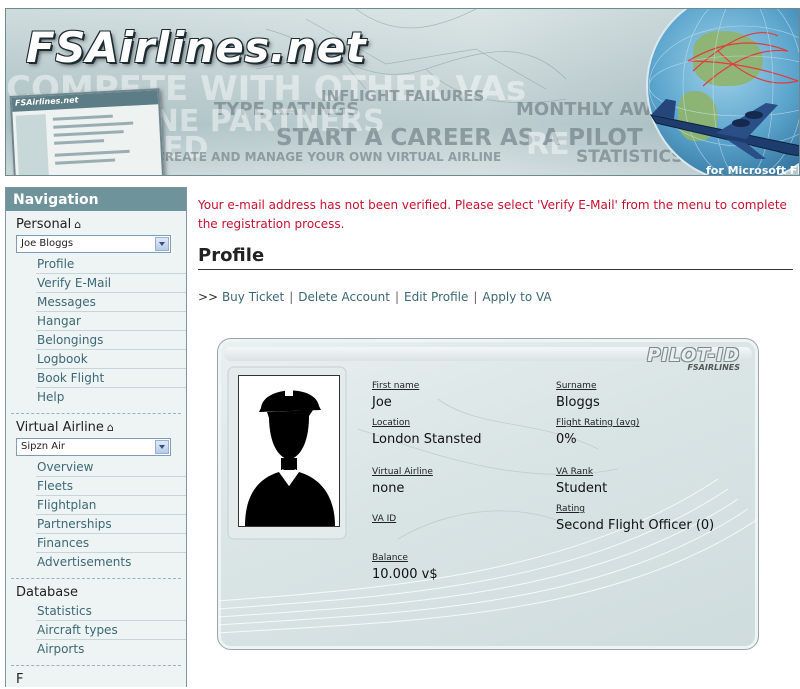 The image size is (800, 689). What do you see at coordinates (32, 144) in the screenshot?
I see `thumbnail-sidebar` at bounding box center [32, 144].